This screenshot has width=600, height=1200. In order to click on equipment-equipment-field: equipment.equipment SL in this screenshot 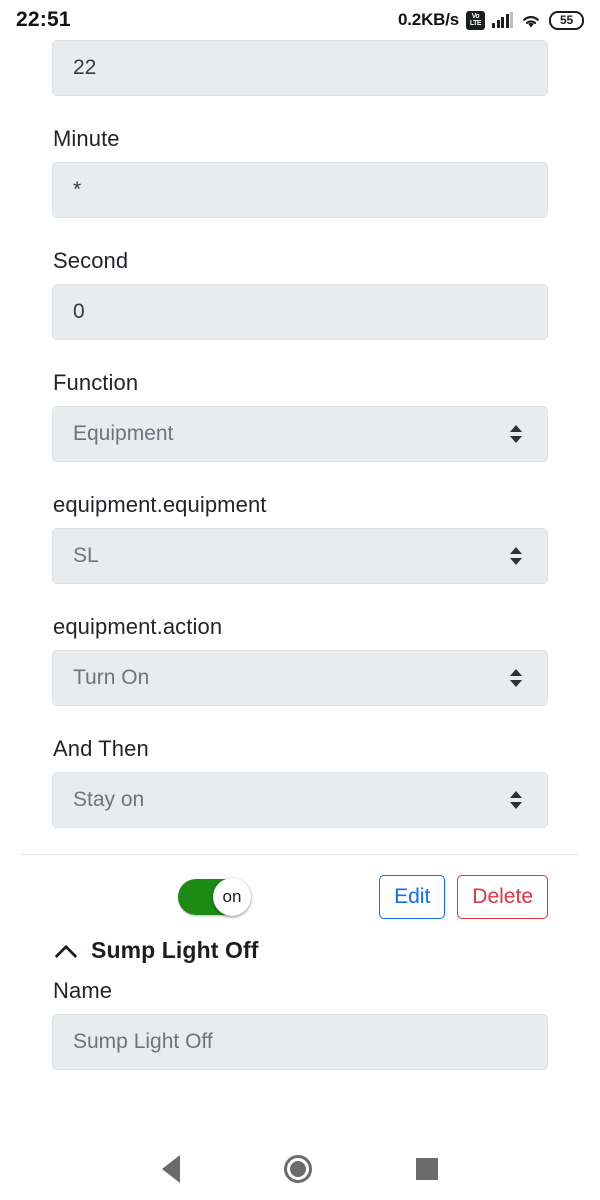, I will do `click(300, 539)`.